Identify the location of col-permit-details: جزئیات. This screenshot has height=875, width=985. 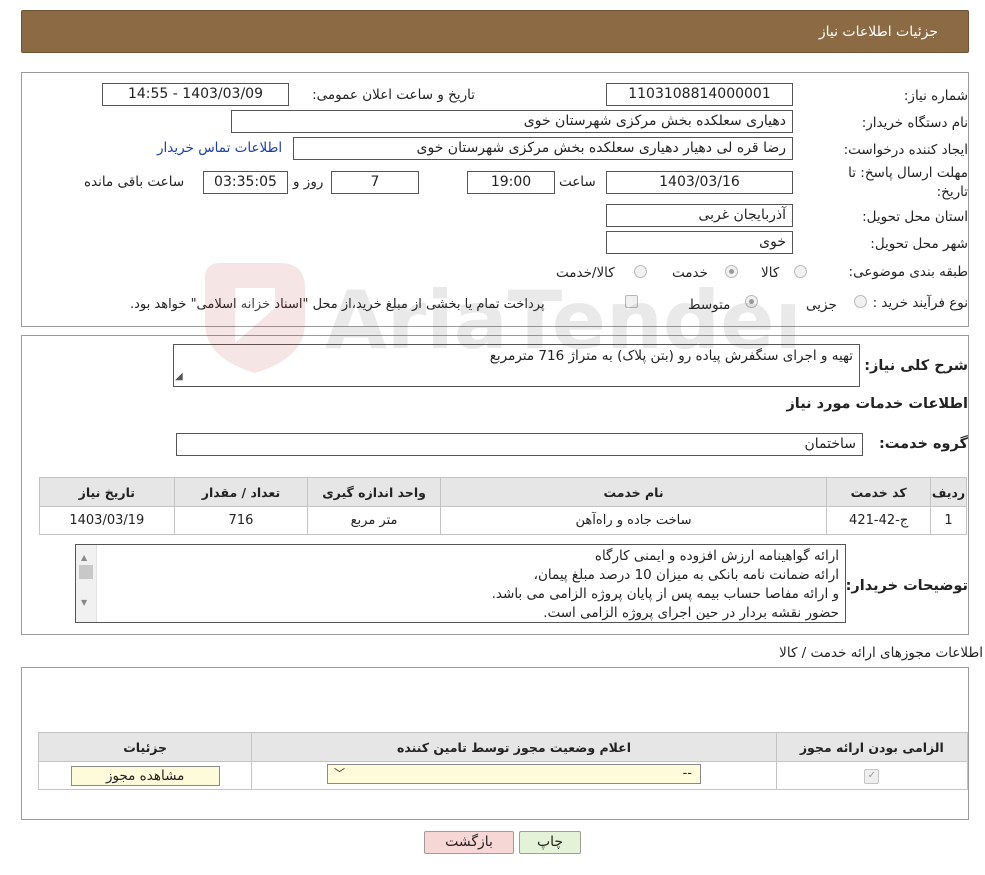
(145, 747).